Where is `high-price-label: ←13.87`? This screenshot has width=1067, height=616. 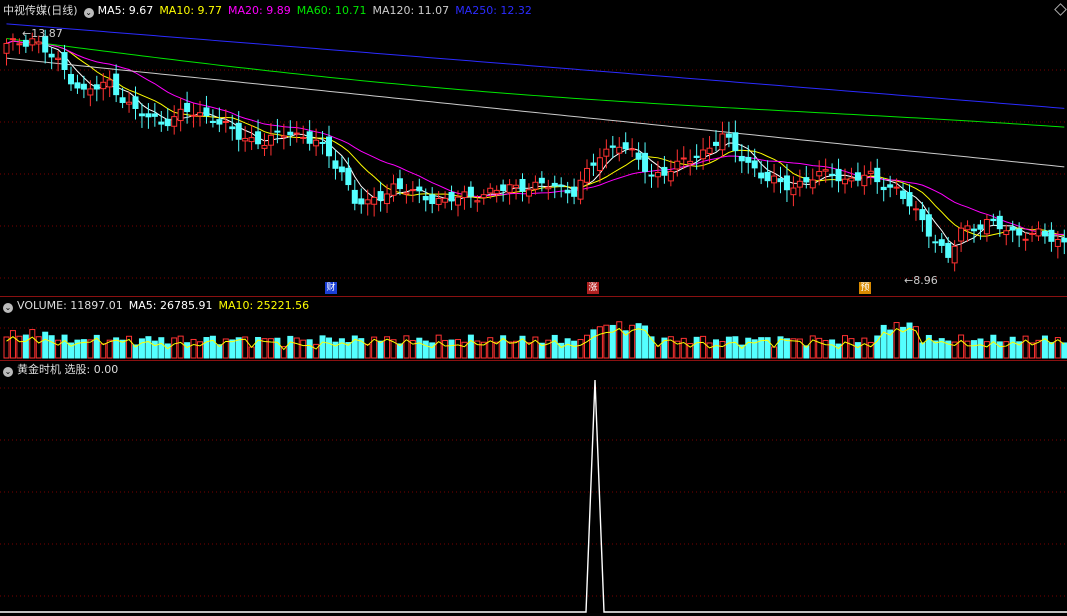
high-price-label: ←13.87 is located at coordinates (42, 33).